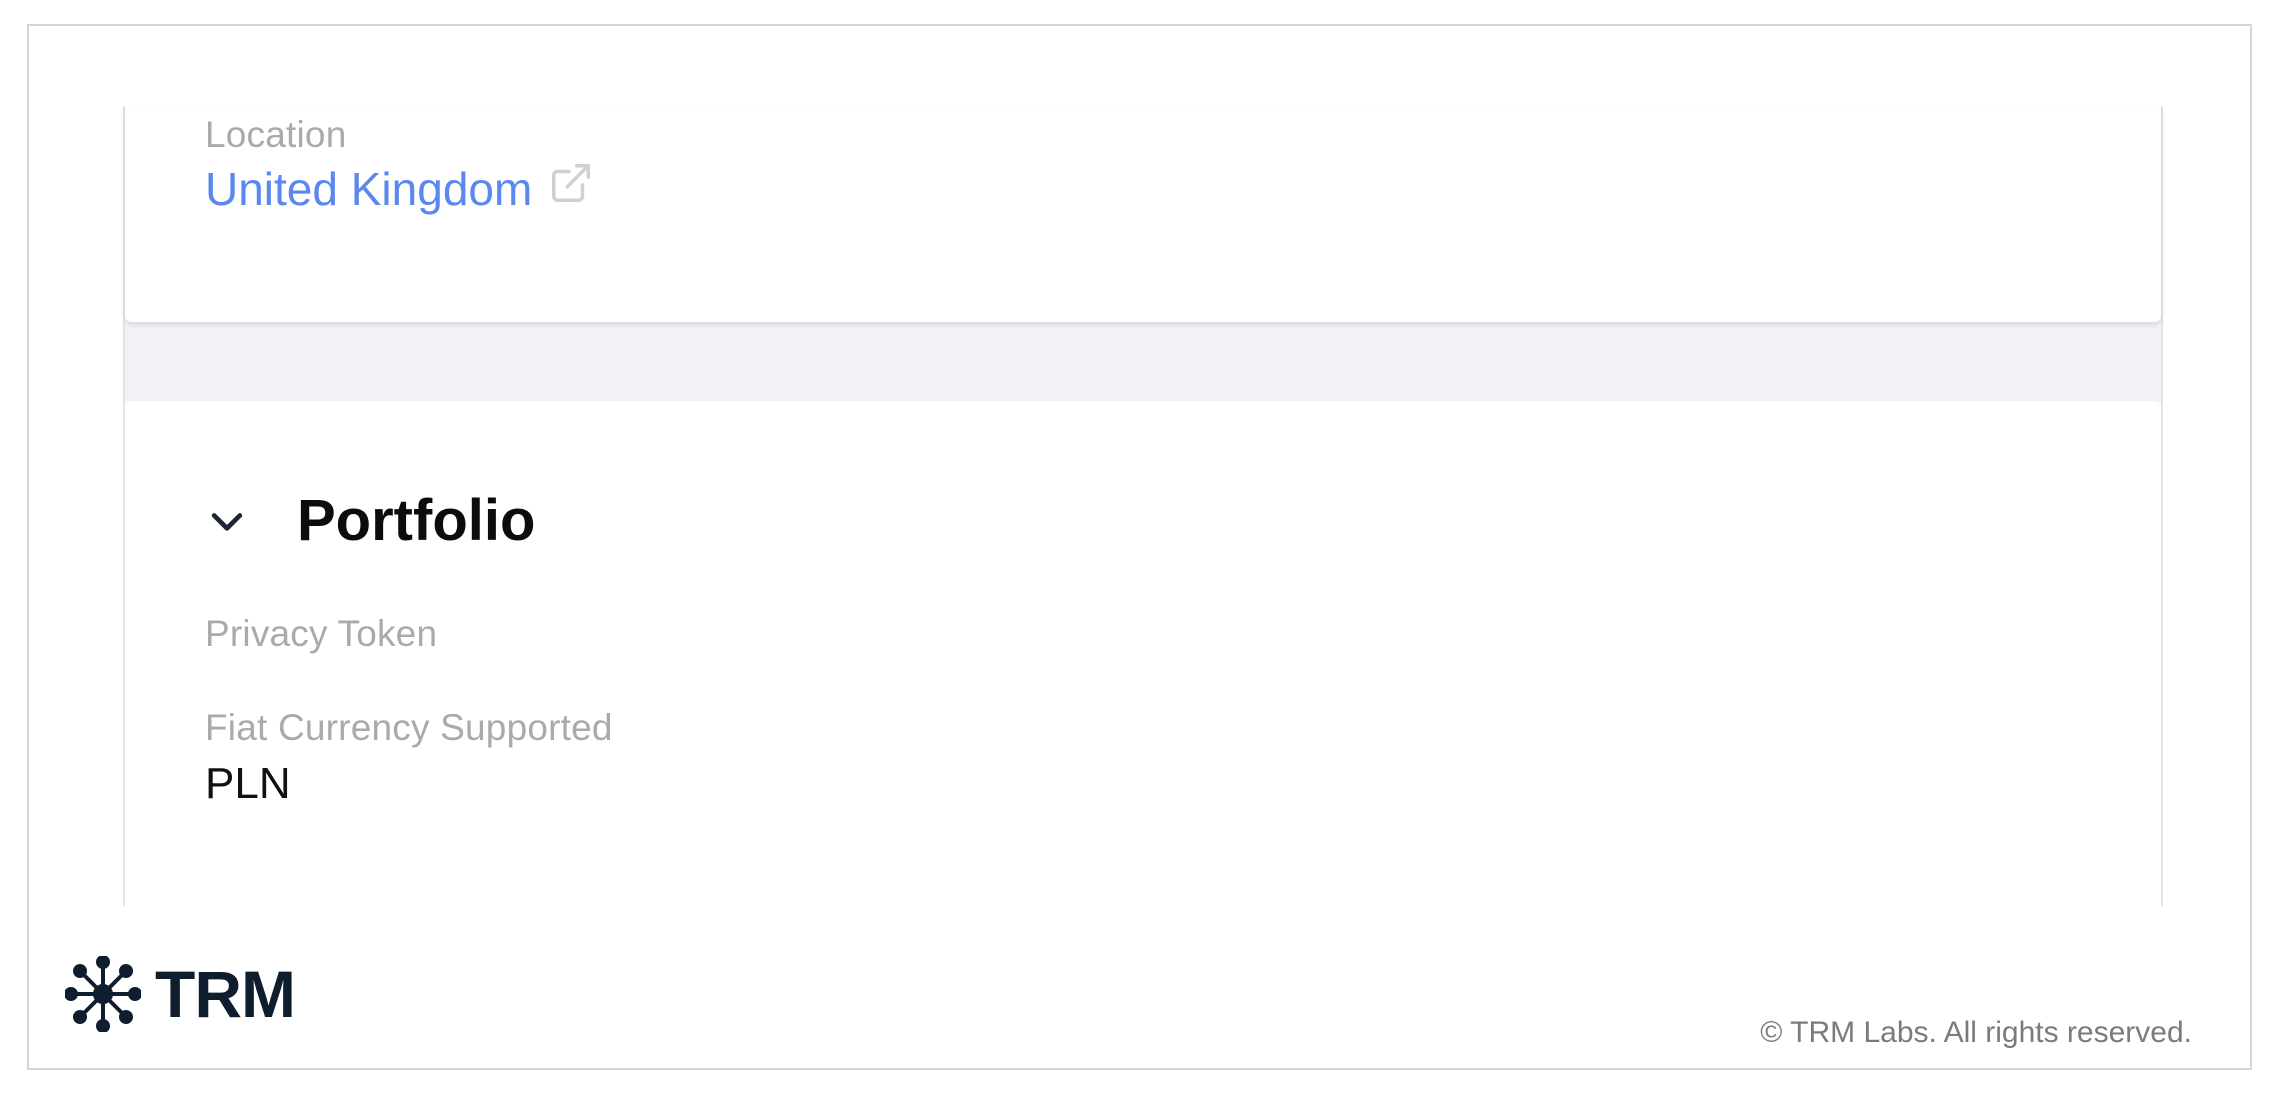  I want to click on trm-logo-icon, so click(103, 994).